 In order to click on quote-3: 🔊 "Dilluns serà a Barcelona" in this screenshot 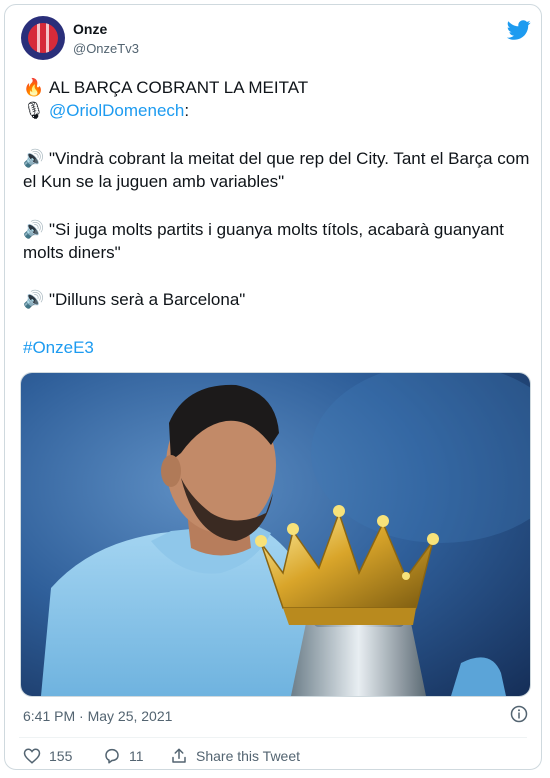, I will do `click(280, 299)`.